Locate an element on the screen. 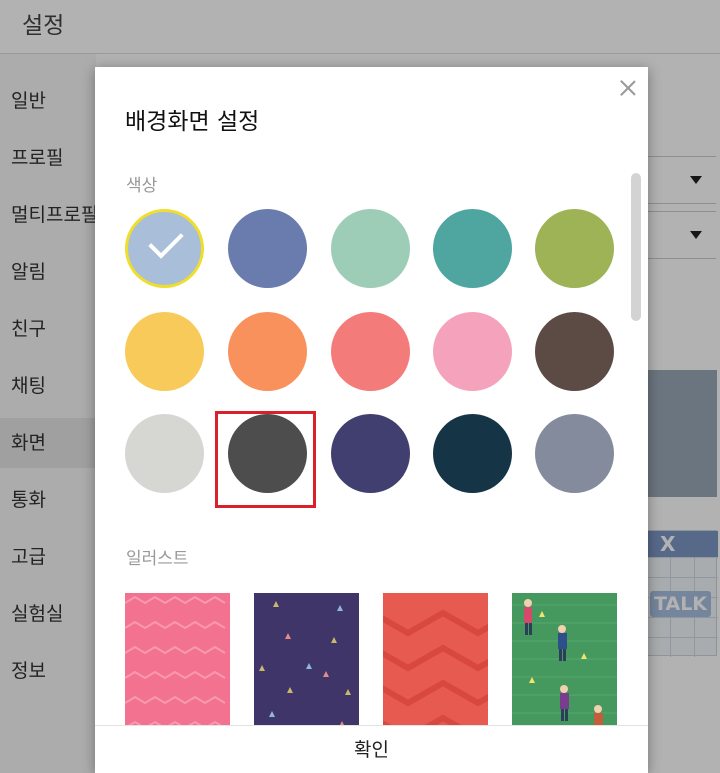 The height and width of the screenshot is (773, 720). illustration-purple-confetti is located at coordinates (306, 659).